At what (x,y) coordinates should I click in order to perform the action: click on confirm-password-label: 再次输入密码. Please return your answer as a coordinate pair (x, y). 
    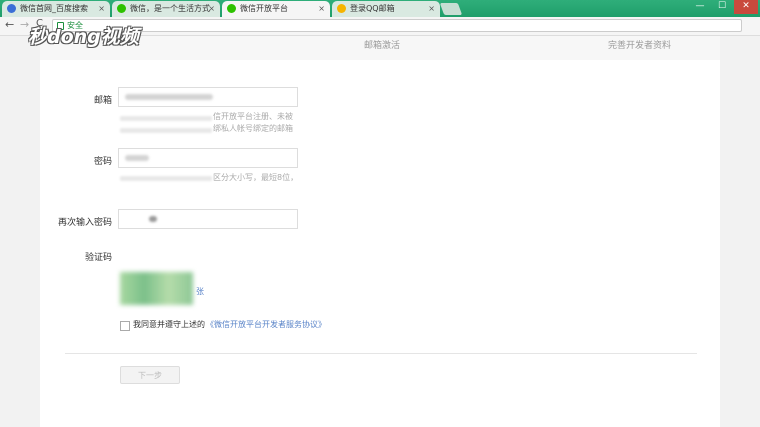
    Looking at the image, I should click on (84, 223).